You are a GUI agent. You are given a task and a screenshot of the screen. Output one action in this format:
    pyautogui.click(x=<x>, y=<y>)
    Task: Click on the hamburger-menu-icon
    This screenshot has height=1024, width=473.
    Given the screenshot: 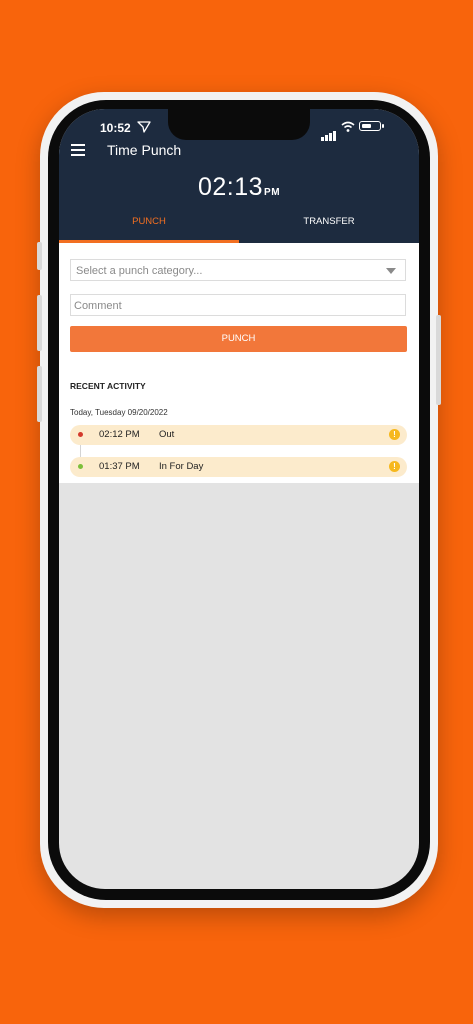 What is the action you would take?
    pyautogui.click(x=78, y=150)
    